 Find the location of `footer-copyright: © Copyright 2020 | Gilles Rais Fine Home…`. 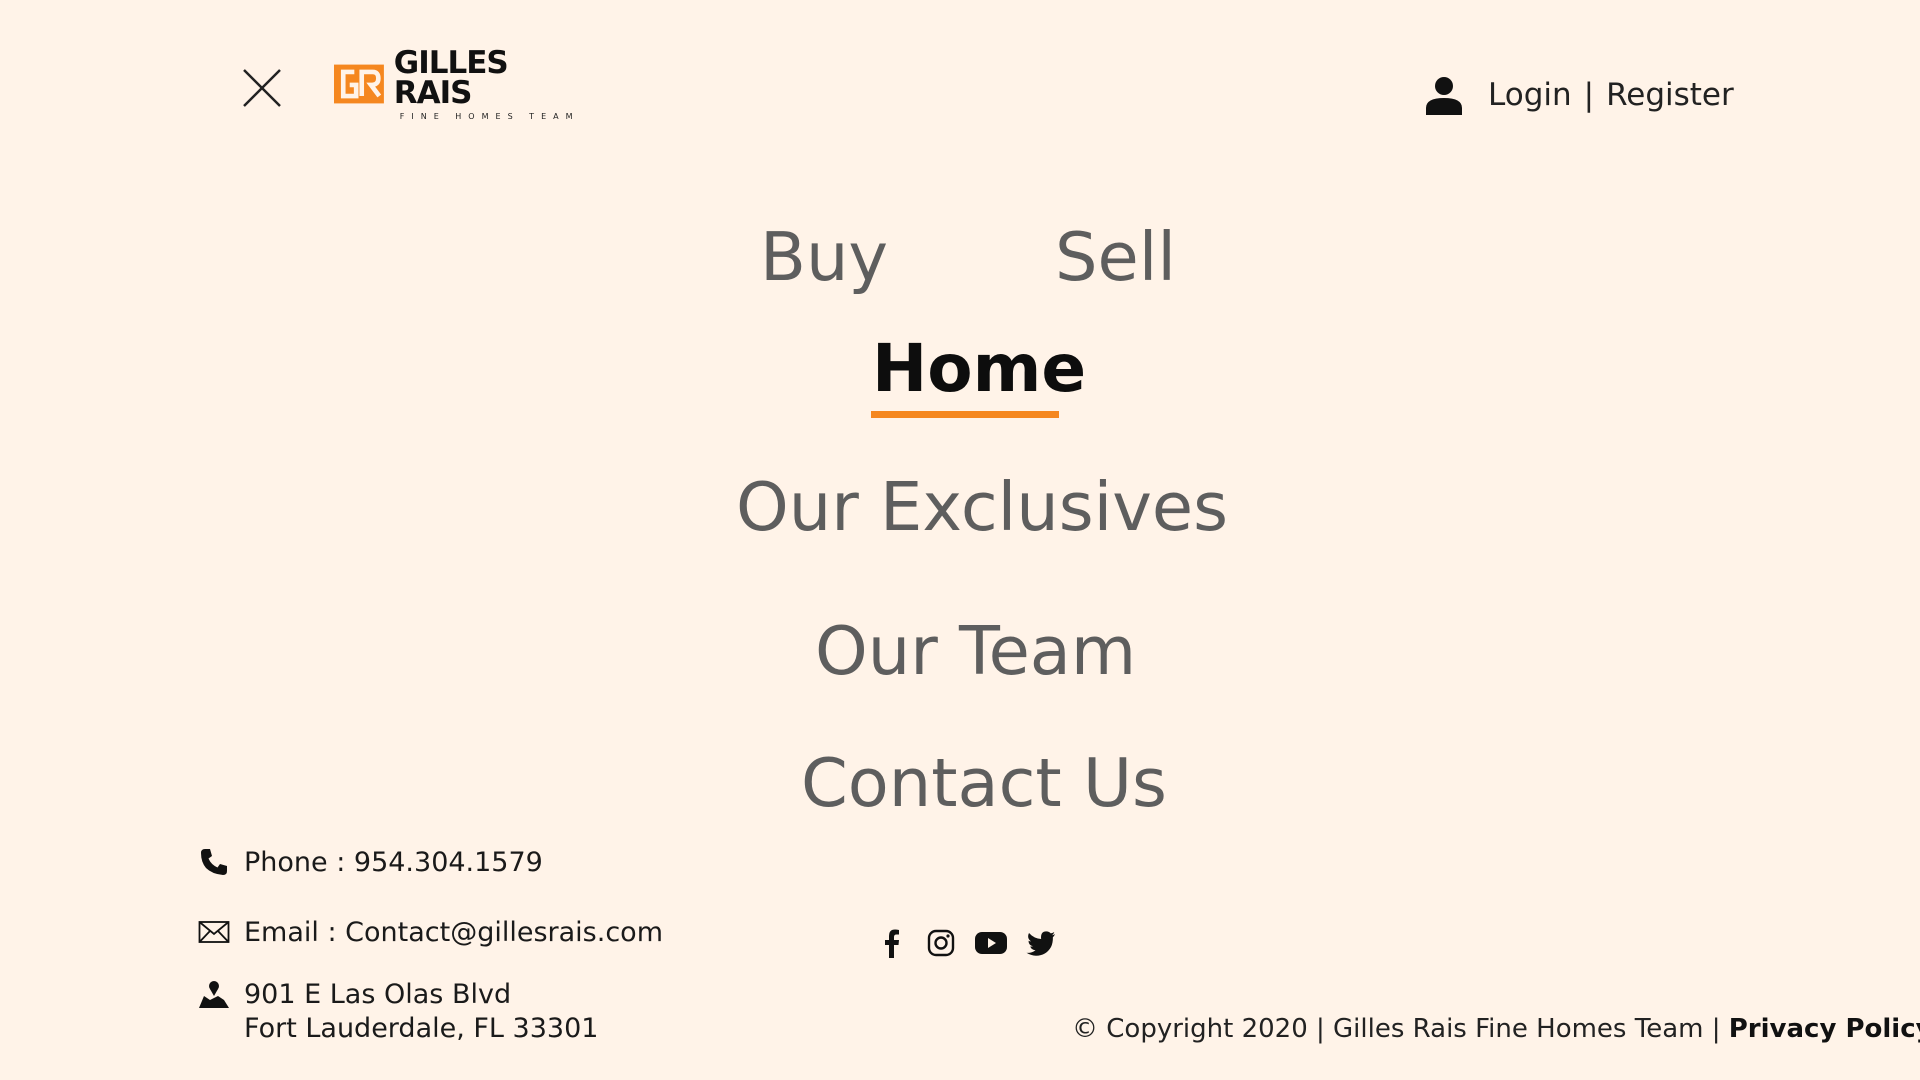

footer-copyright: © Copyright 2020 | Gilles Rais Fine Home… is located at coordinates (1496, 1029).